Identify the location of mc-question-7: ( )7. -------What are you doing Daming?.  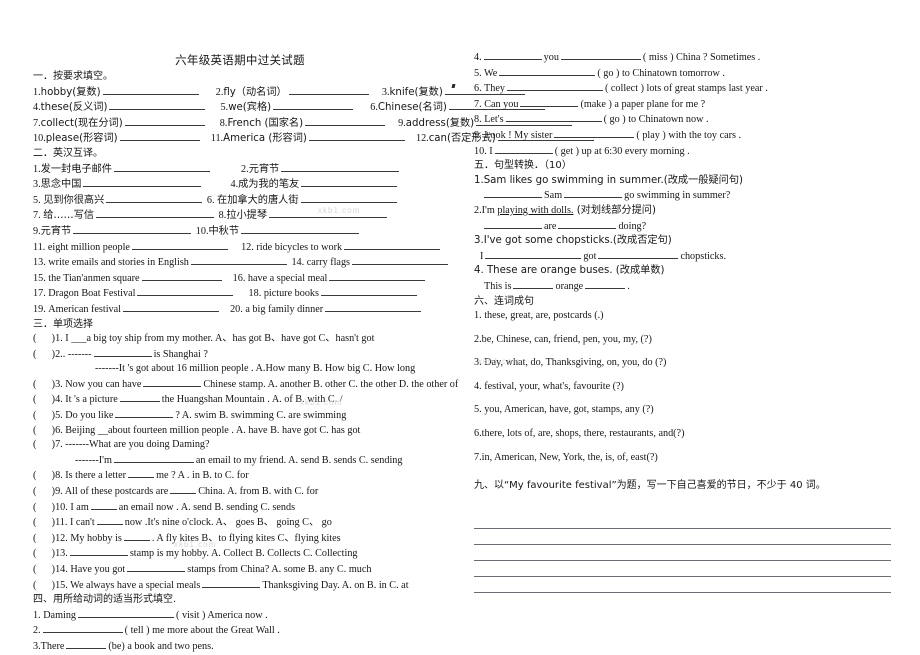
(248, 445).